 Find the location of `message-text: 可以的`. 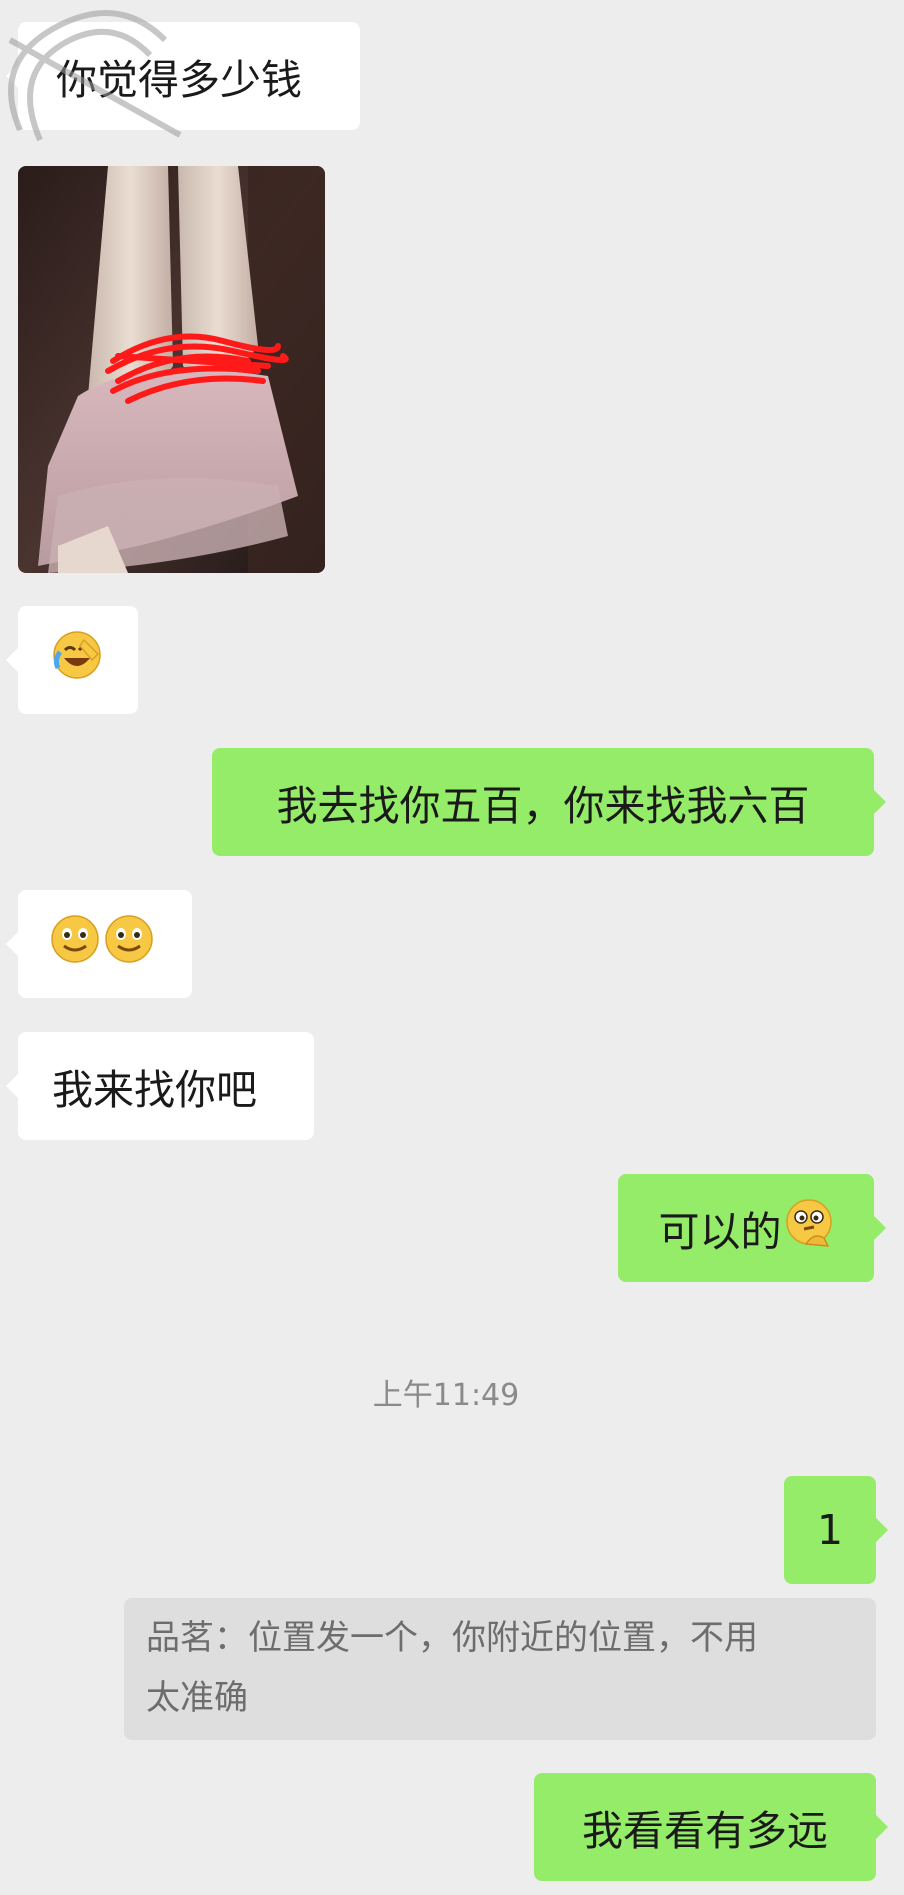

message-text: 可以的 is located at coordinates (720, 1232).